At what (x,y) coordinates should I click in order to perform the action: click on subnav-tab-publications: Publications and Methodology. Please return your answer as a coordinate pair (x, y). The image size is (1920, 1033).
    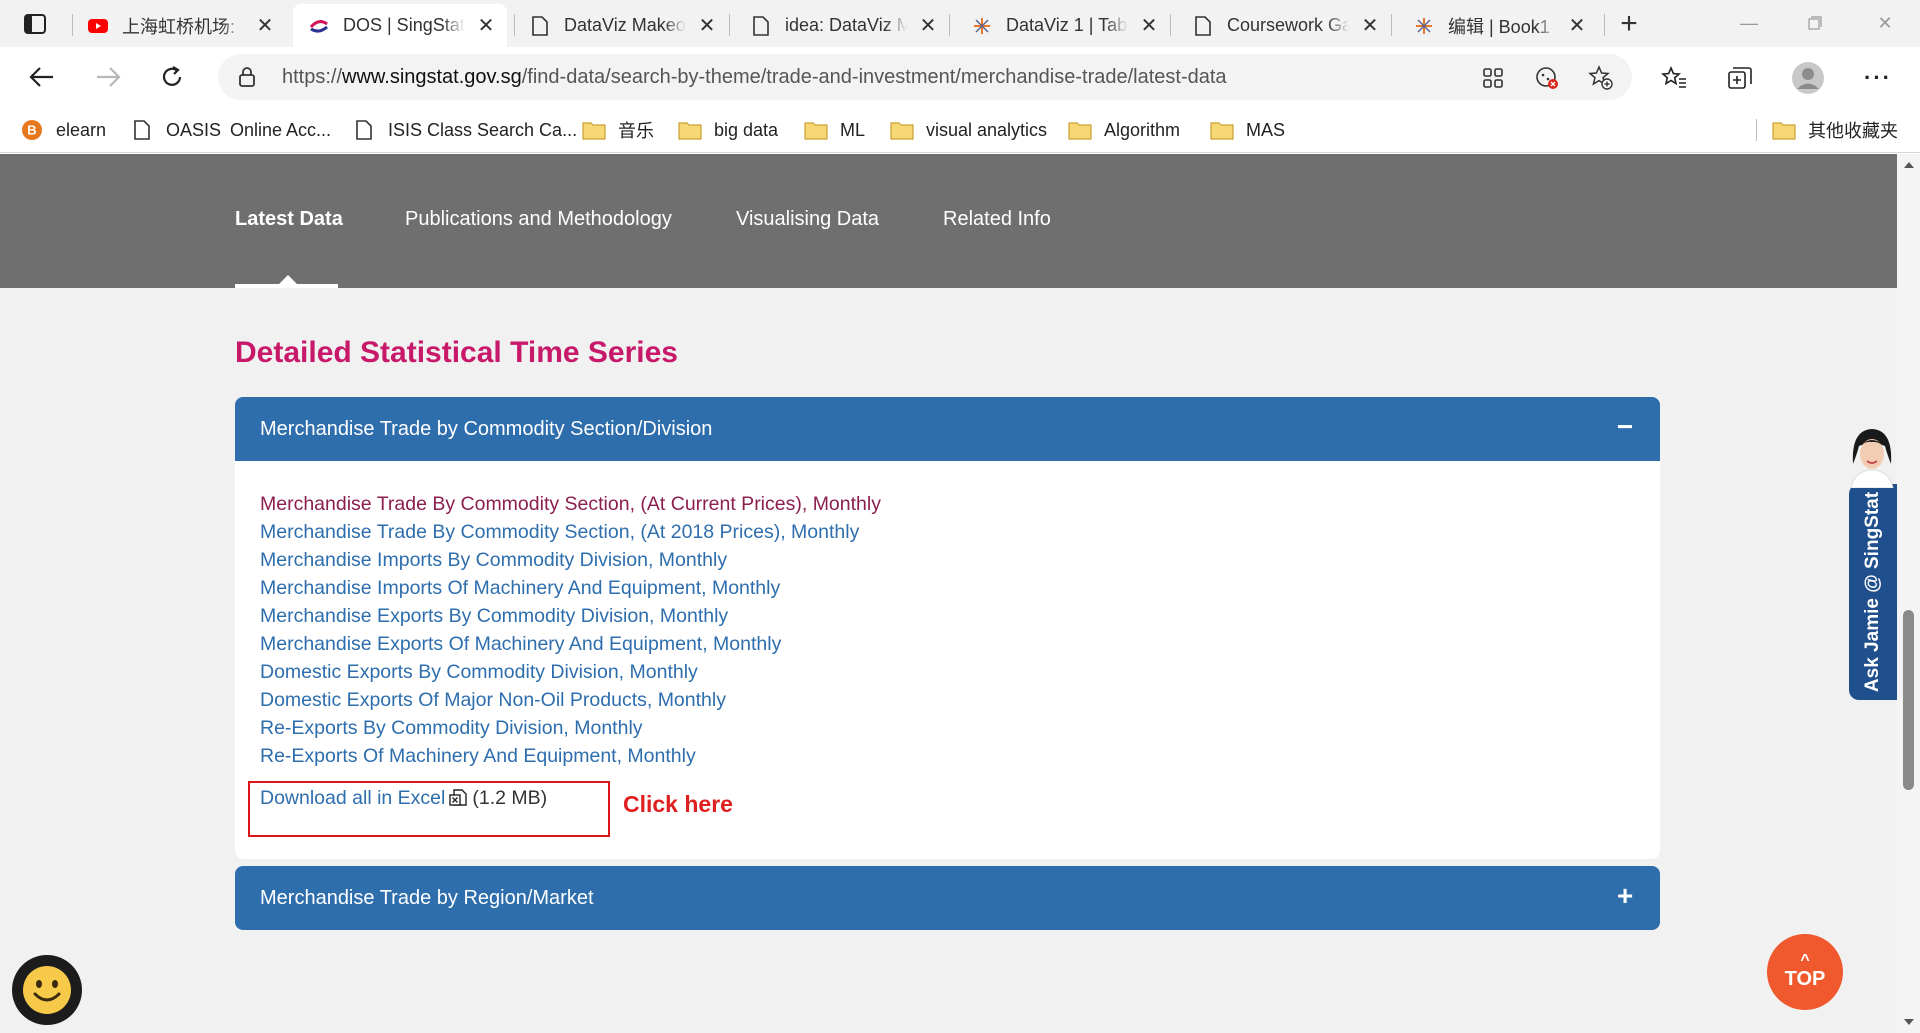
    Looking at the image, I should click on (538, 219).